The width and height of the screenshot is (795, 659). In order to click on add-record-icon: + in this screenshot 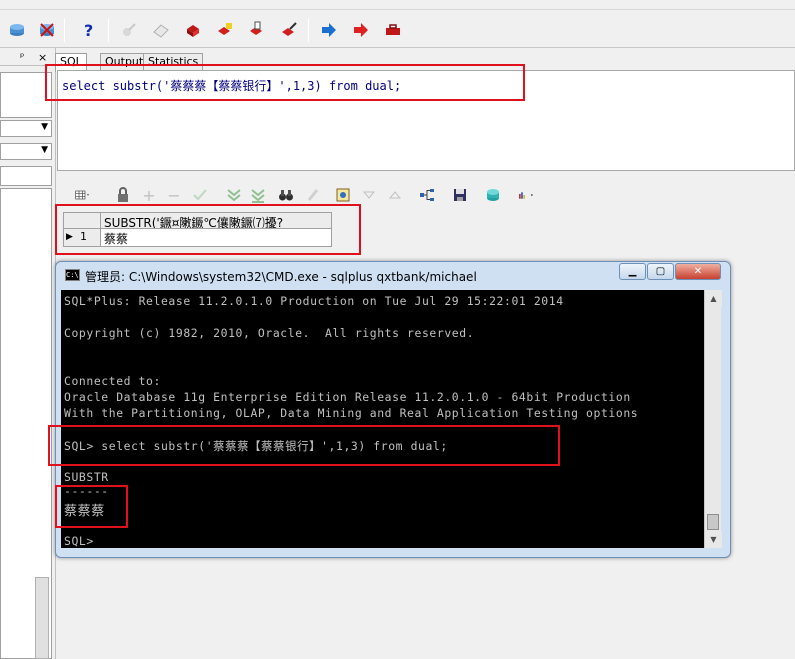, I will do `click(149, 195)`.